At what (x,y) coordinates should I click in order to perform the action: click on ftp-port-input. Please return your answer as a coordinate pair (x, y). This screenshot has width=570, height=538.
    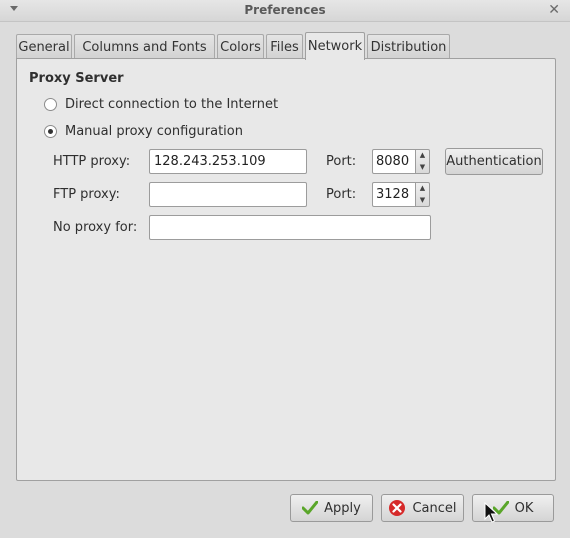
    Looking at the image, I should click on (394, 194).